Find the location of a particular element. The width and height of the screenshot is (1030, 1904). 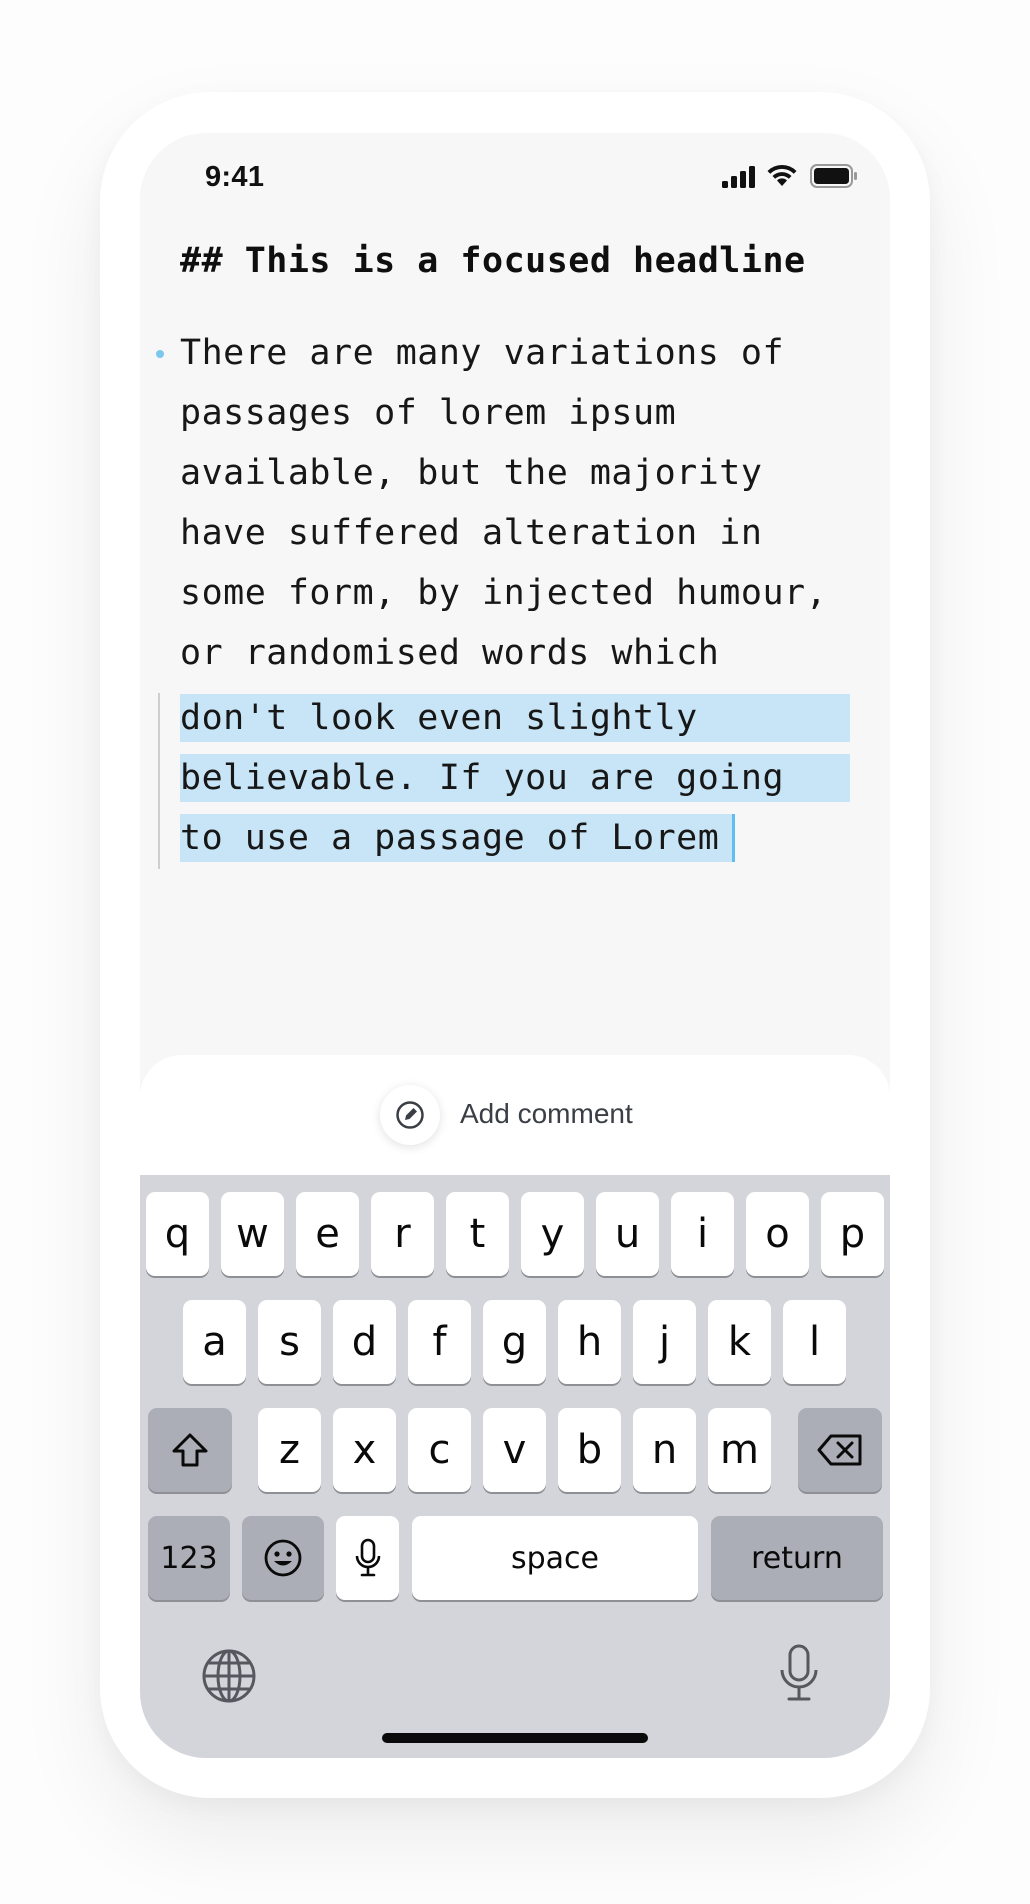

shift-icon is located at coordinates (190, 1450).